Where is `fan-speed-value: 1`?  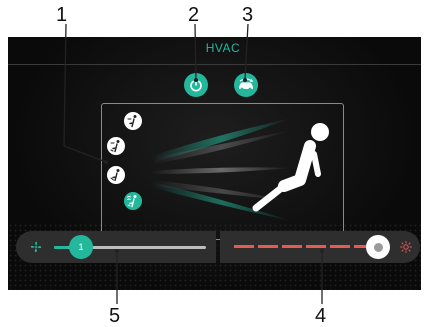
fan-speed-value: 1 is located at coordinates (81, 247).